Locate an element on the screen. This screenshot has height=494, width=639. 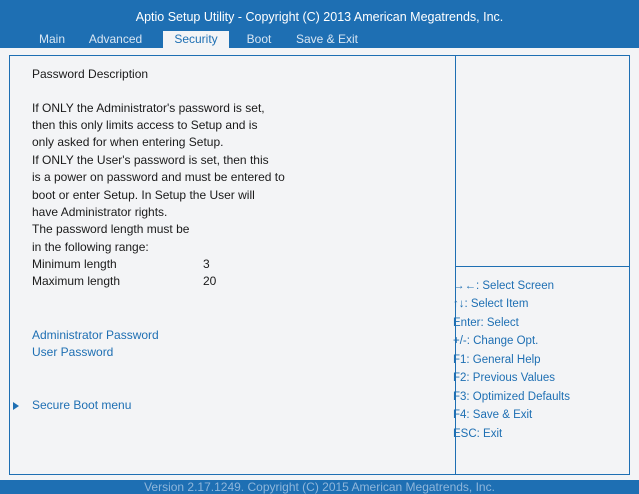
min-length-value: 3 is located at coordinates (206, 264).